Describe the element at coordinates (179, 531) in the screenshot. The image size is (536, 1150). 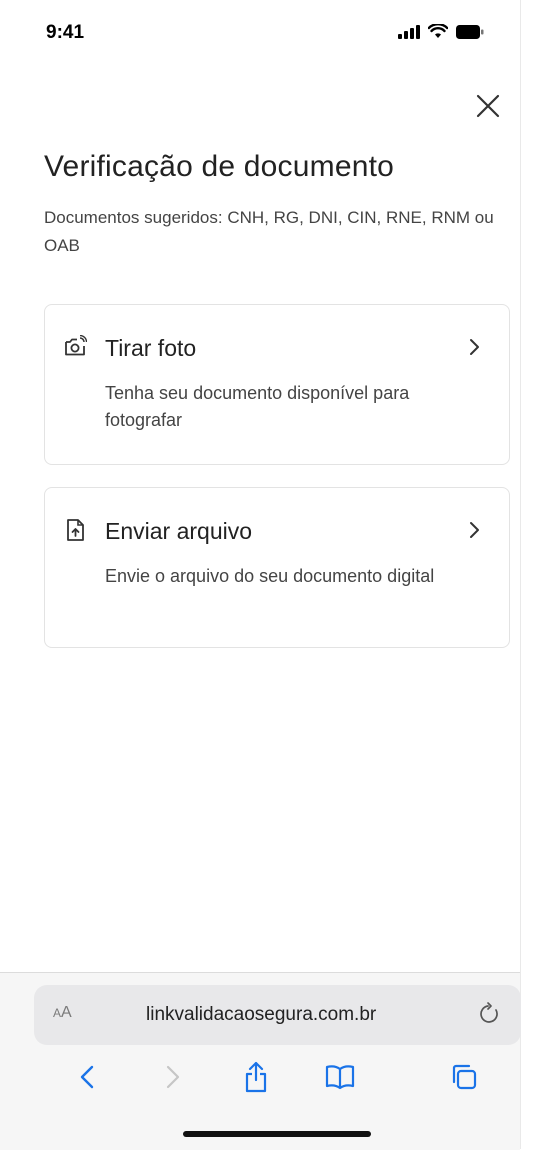
I see `option-title: Enviar arquivo` at that location.